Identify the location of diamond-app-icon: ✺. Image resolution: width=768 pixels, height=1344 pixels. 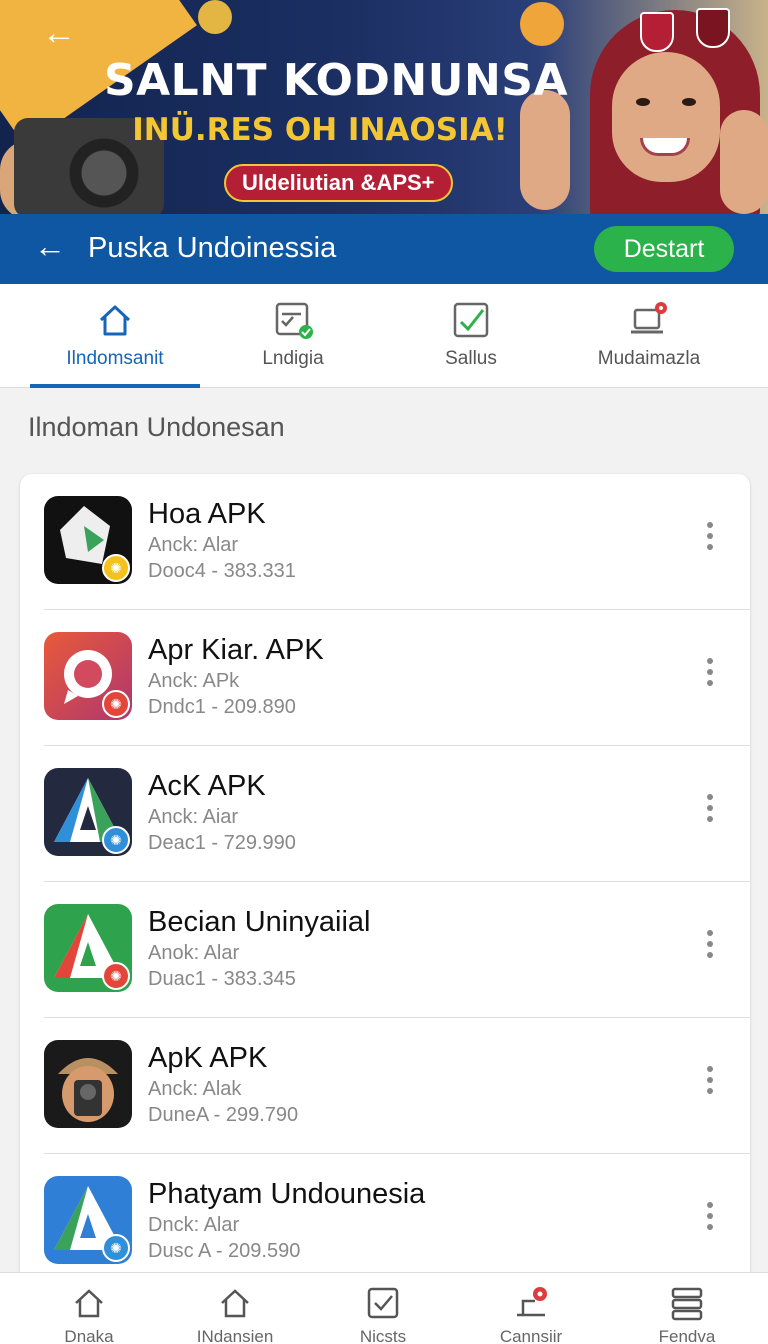
(88, 540).